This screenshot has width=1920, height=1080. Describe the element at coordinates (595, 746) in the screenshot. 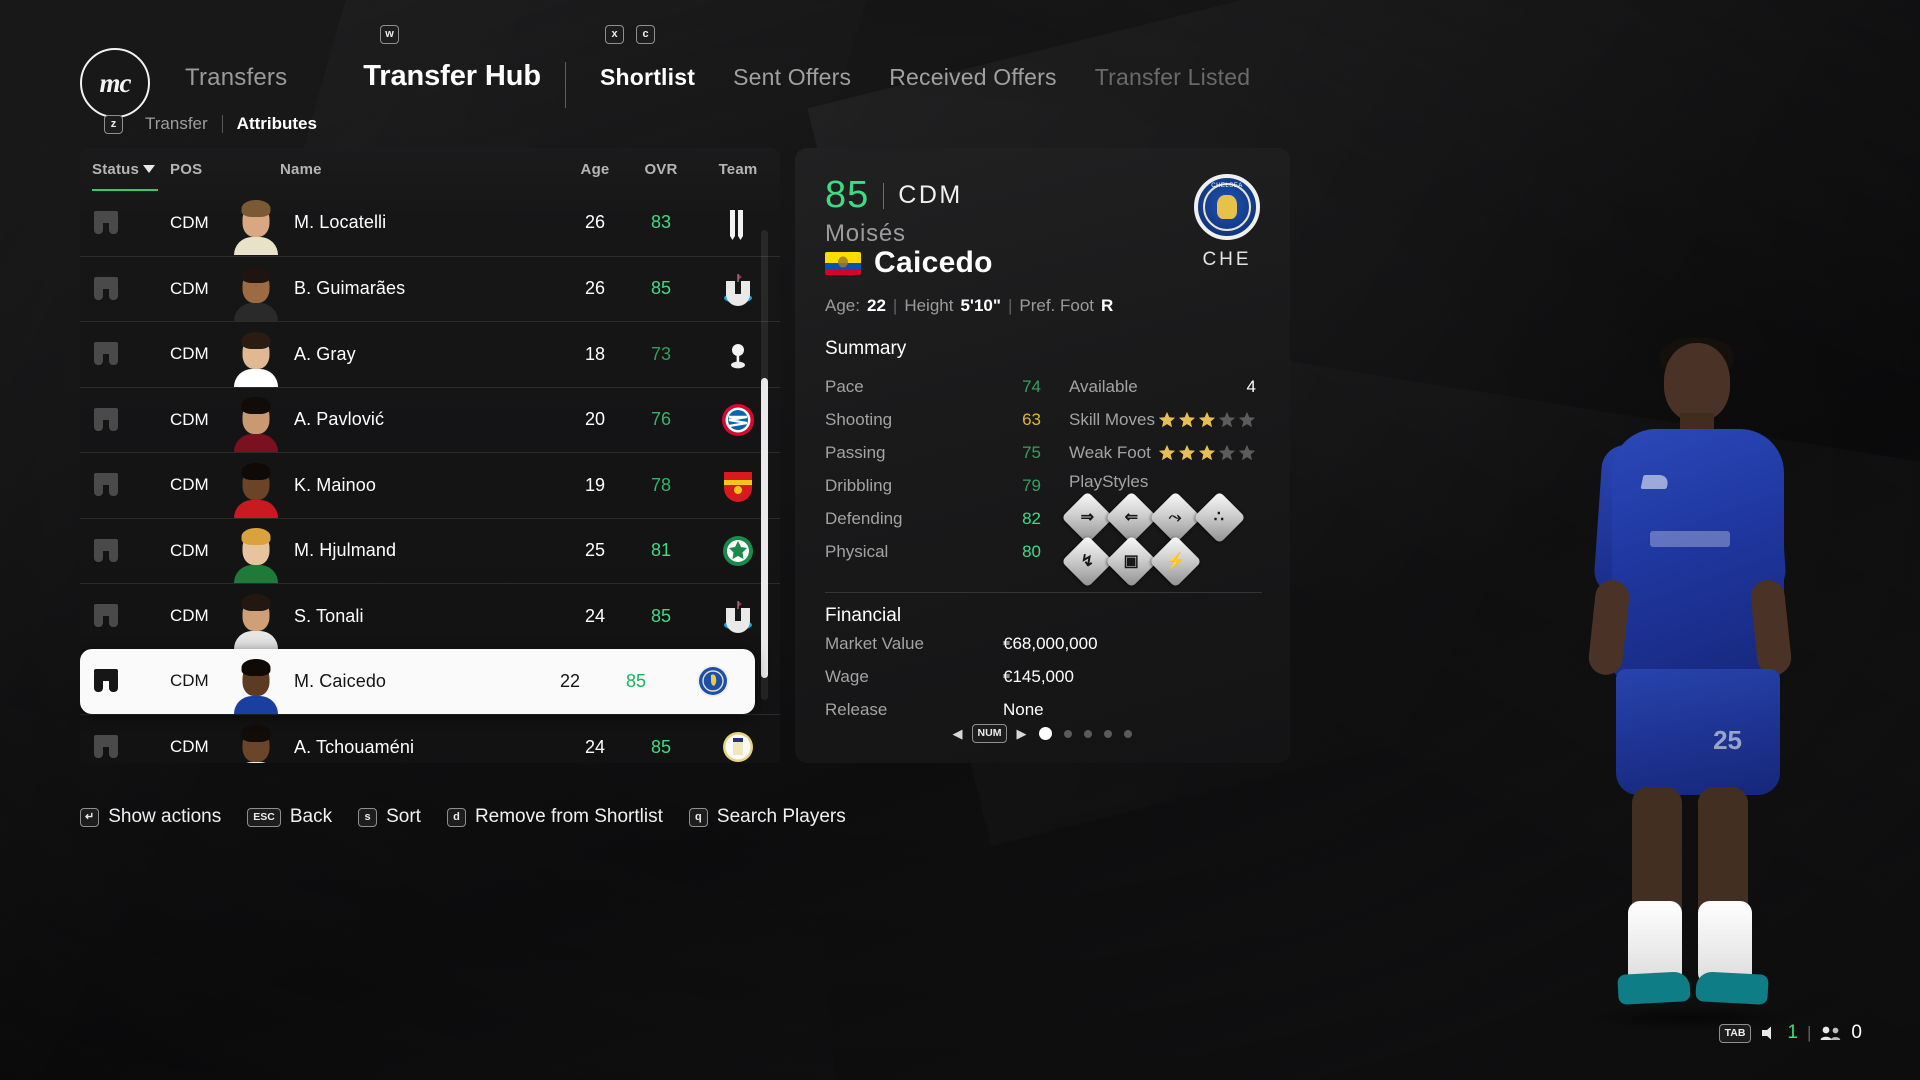

I see `row-age: 24` at that location.